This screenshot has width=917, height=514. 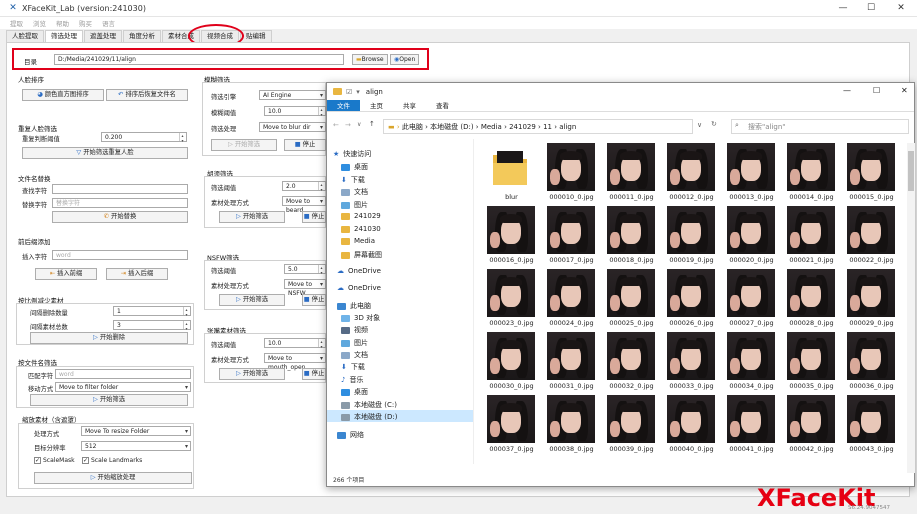 I want to click on dir-input: D:/Media/241029/11/align, so click(x=199, y=59).